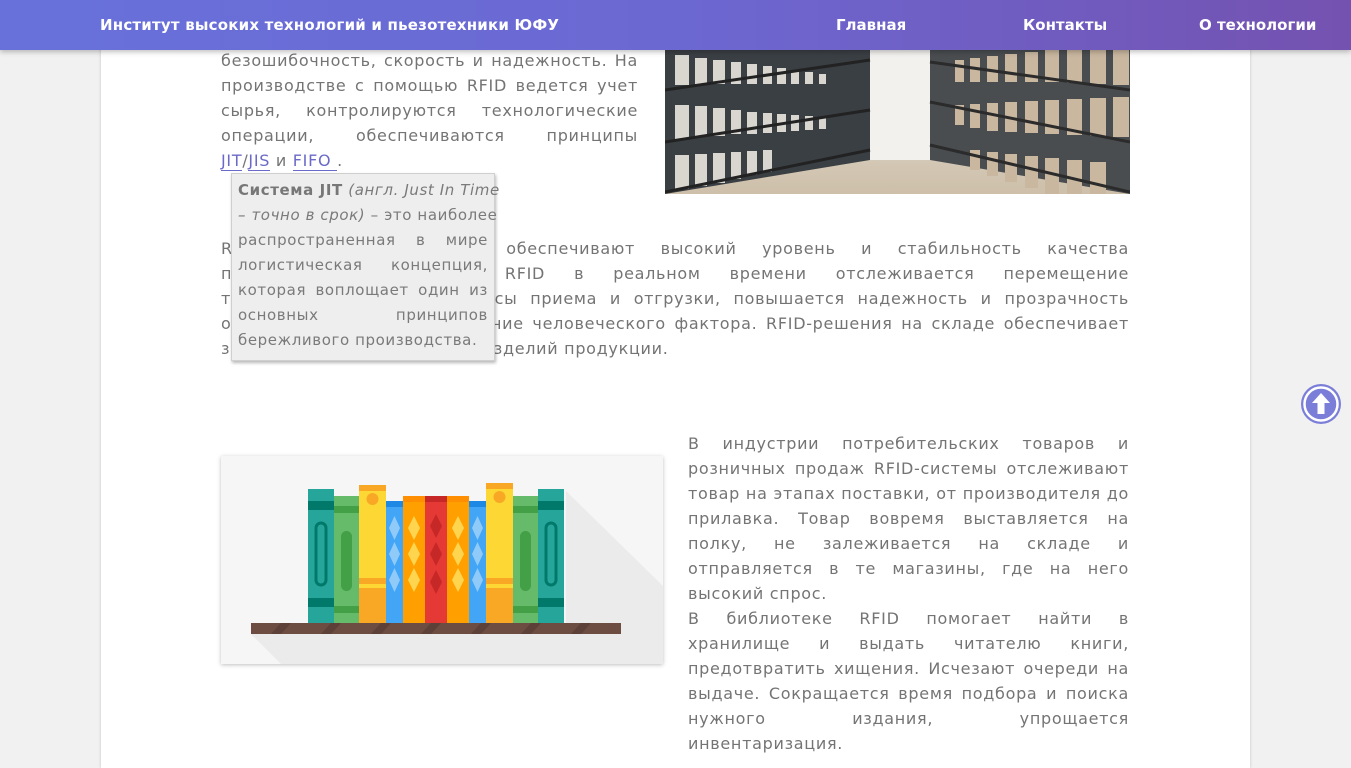 The width and height of the screenshot is (1351, 768). I want to click on tooltip-italic: – точно в срок), so click(302, 215).